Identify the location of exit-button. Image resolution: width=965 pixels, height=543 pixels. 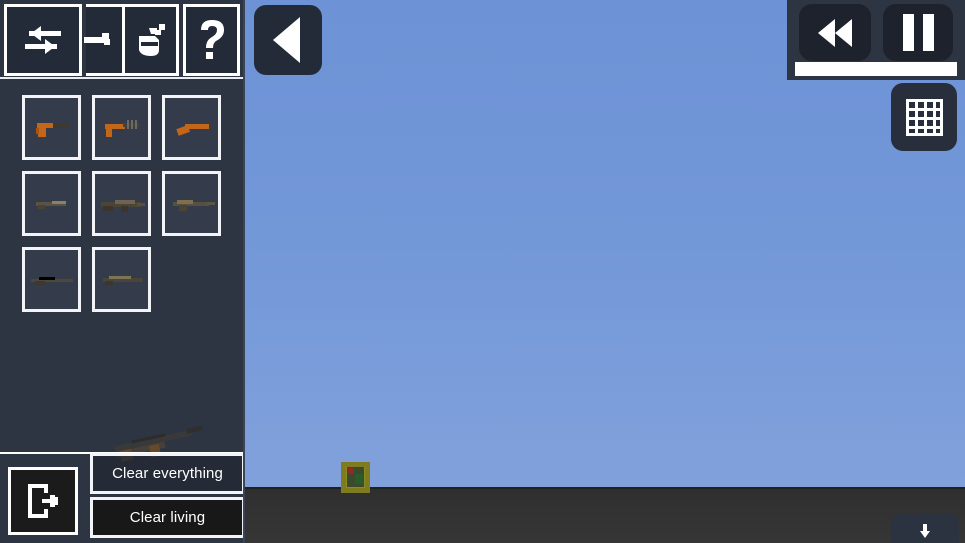
(43, 501).